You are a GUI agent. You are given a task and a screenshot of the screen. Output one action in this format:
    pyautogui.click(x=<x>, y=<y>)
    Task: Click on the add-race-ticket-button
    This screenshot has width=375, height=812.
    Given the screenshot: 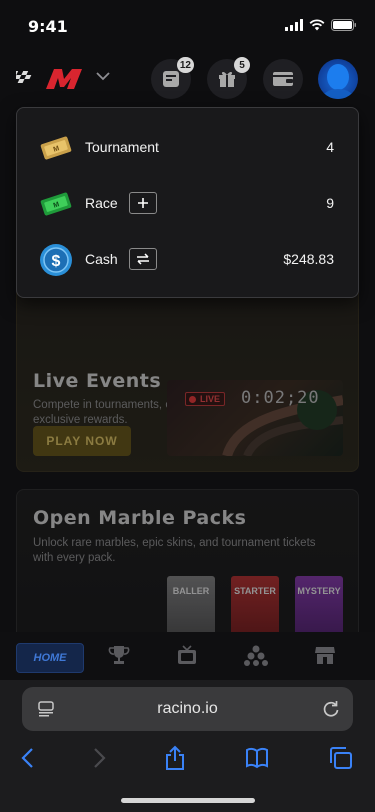 What is the action you would take?
    pyautogui.click(x=143, y=203)
    